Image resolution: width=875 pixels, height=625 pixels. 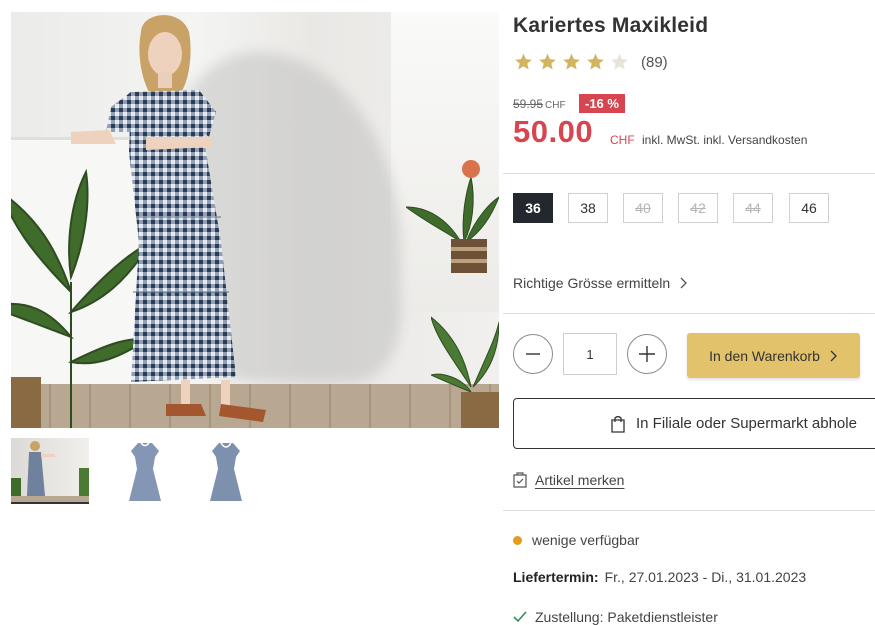 I want to click on old-price: 59.95 CHF, so click(x=539, y=104).